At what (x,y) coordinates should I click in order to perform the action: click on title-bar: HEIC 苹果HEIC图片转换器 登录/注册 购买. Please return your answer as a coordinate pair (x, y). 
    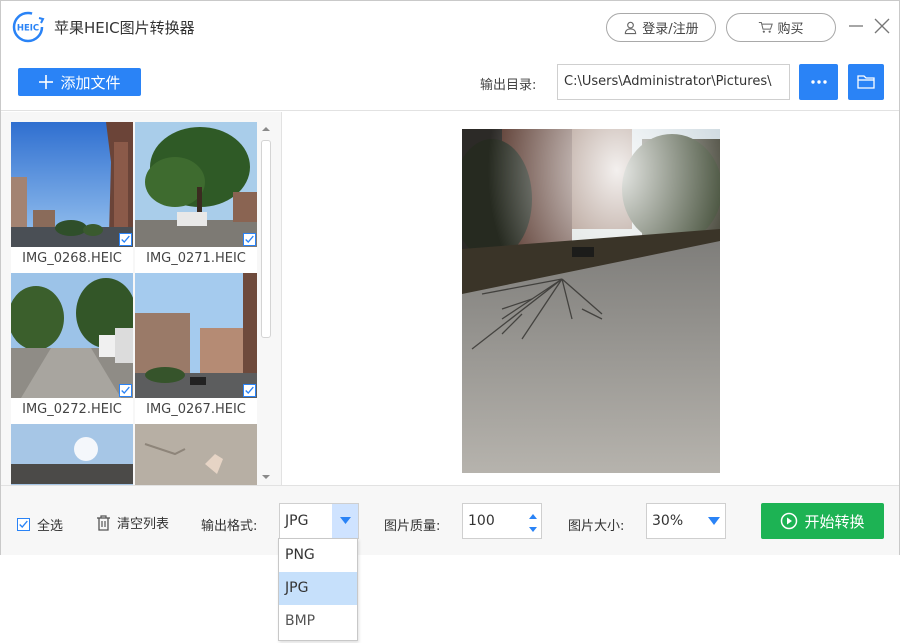
    Looking at the image, I should click on (450, 27).